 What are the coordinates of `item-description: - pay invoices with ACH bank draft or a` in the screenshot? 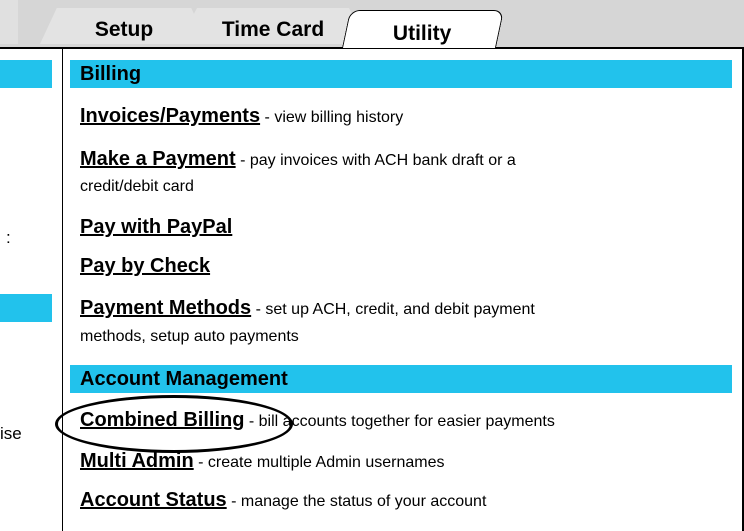 It's located at (375, 160).